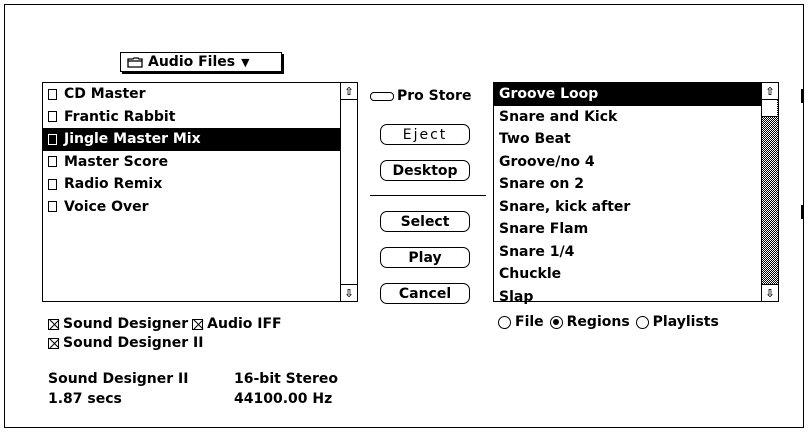 This screenshot has height=435, width=810. Describe the element at coordinates (132, 139) in the screenshot. I see `list-item-label: Jingle Master Mix` at that location.